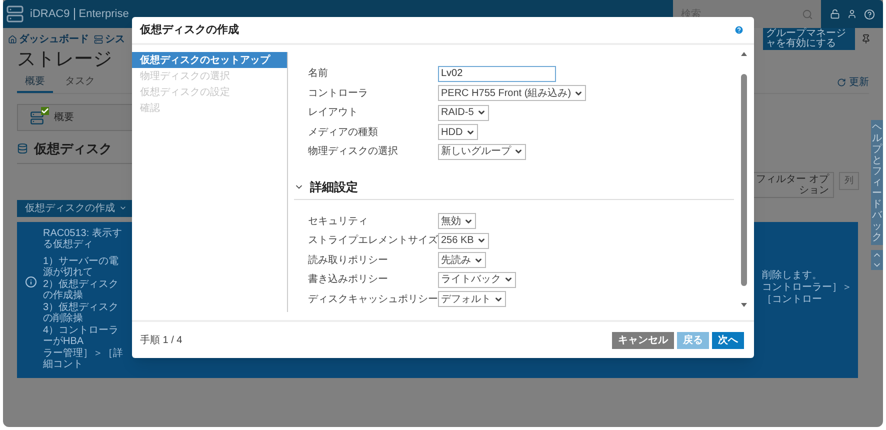  What do you see at coordinates (373, 241) in the screenshot?
I see `field-label: ストライプエレメントサイズ` at bounding box center [373, 241].